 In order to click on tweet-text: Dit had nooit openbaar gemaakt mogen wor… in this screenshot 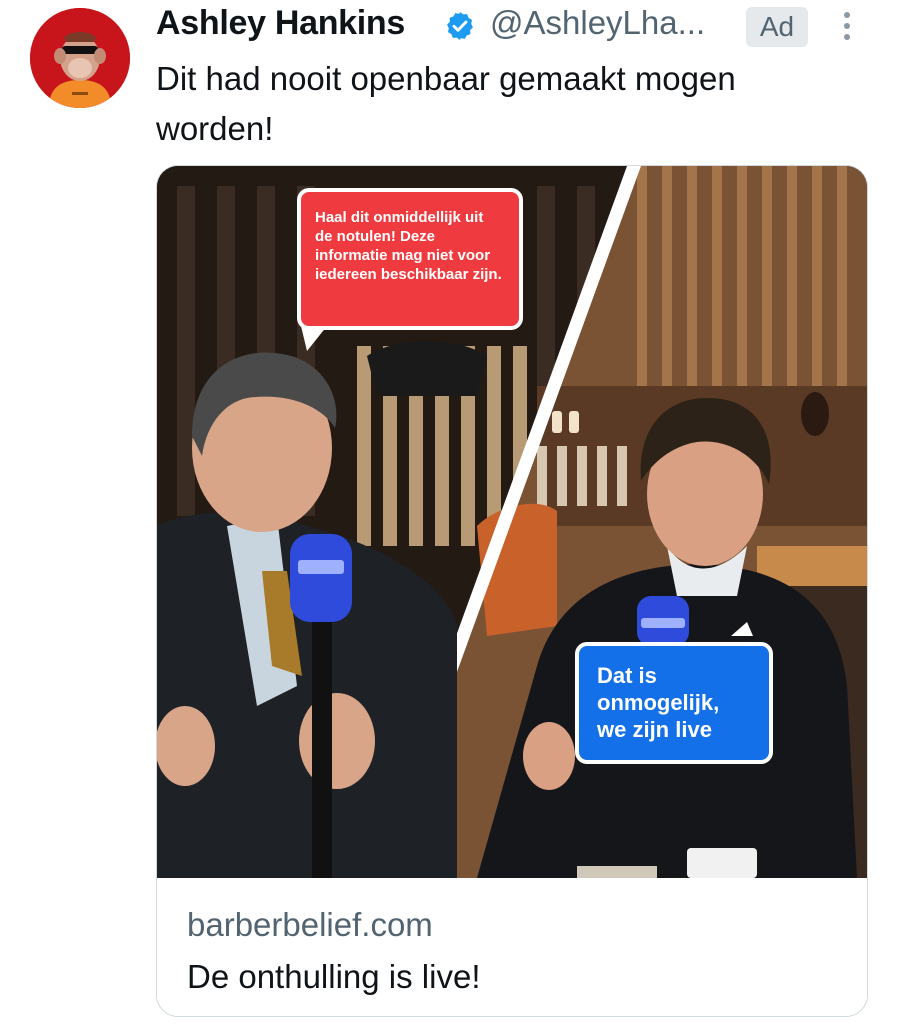, I will do `click(446, 103)`.